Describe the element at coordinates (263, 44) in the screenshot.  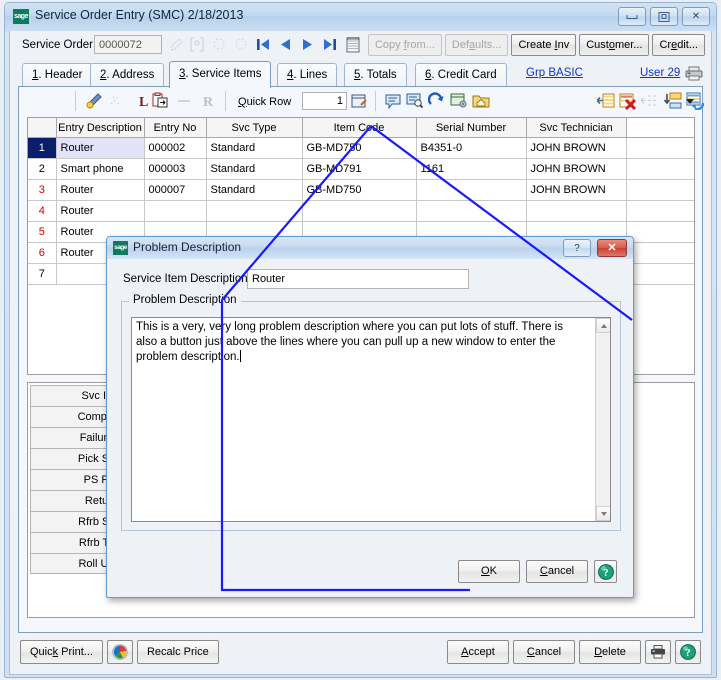
I see `first-record-button` at that location.